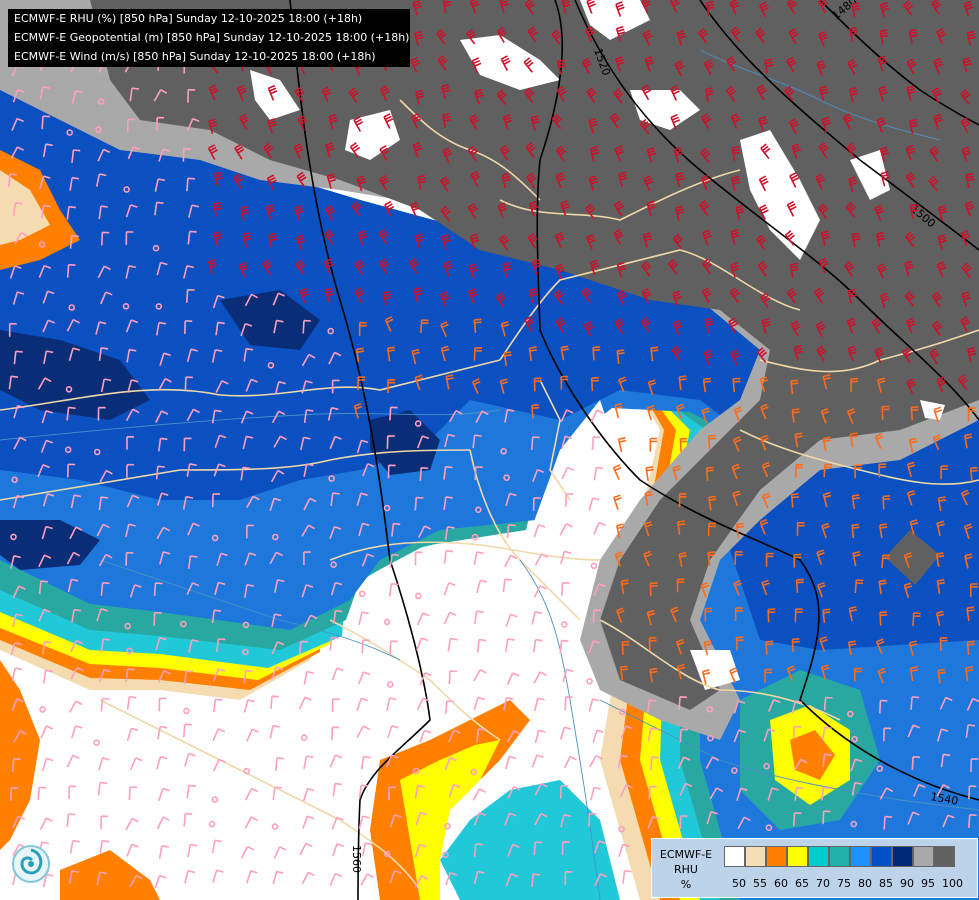  What do you see at coordinates (781, 883) in the screenshot?
I see `legend-tick-label: 60` at bounding box center [781, 883].